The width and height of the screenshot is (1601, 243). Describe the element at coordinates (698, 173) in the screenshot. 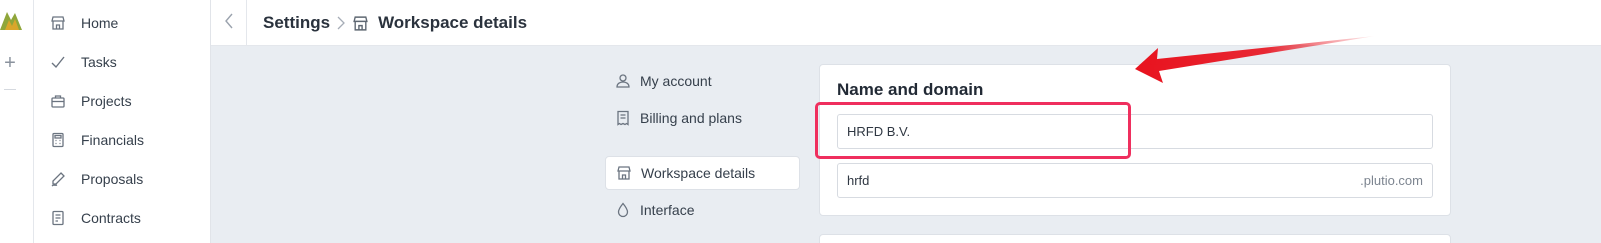

I see `settings-nav-label: Workspace details` at that location.